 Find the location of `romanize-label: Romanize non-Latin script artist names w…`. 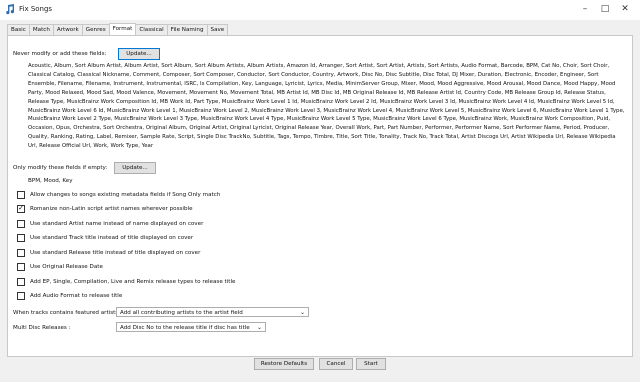

romanize-label: Romanize non-Latin script artist names w… is located at coordinates (111, 208).